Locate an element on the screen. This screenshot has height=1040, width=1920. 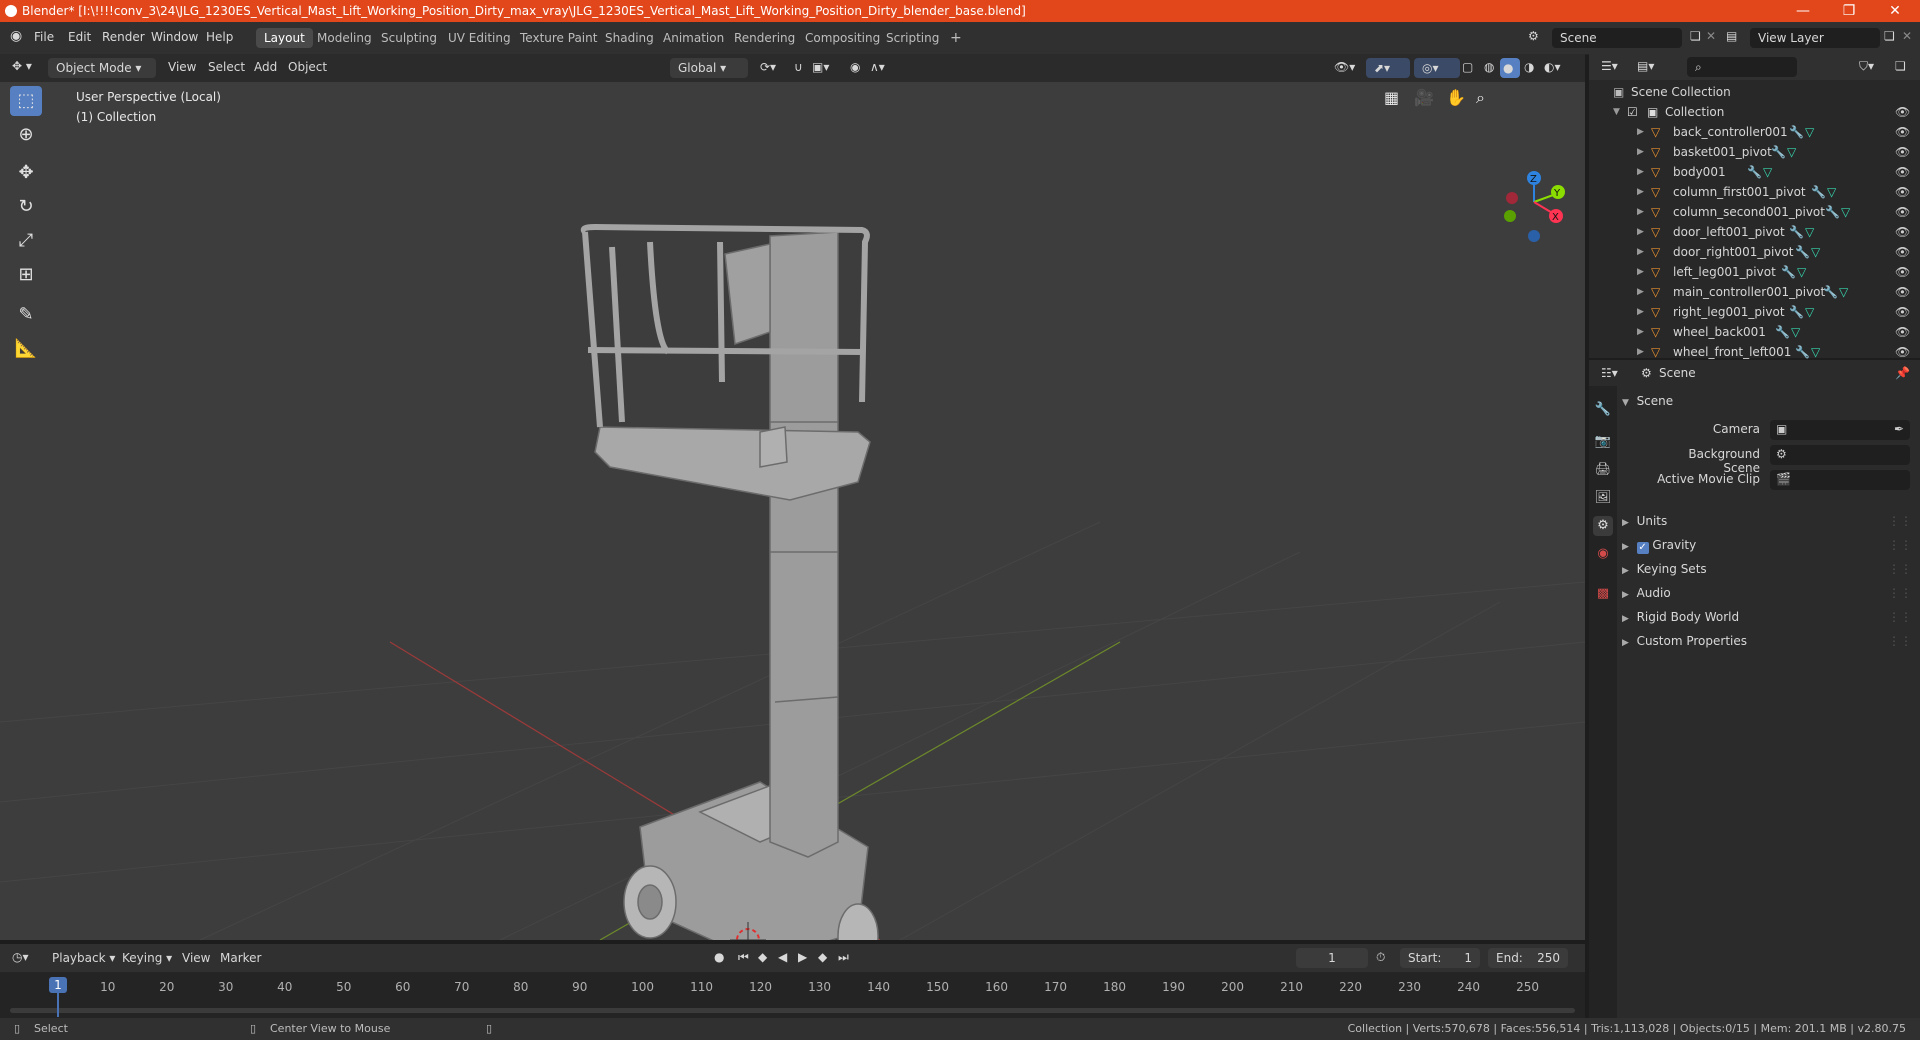
editor-type-icon: ✥ ▾ is located at coordinates (22, 66).